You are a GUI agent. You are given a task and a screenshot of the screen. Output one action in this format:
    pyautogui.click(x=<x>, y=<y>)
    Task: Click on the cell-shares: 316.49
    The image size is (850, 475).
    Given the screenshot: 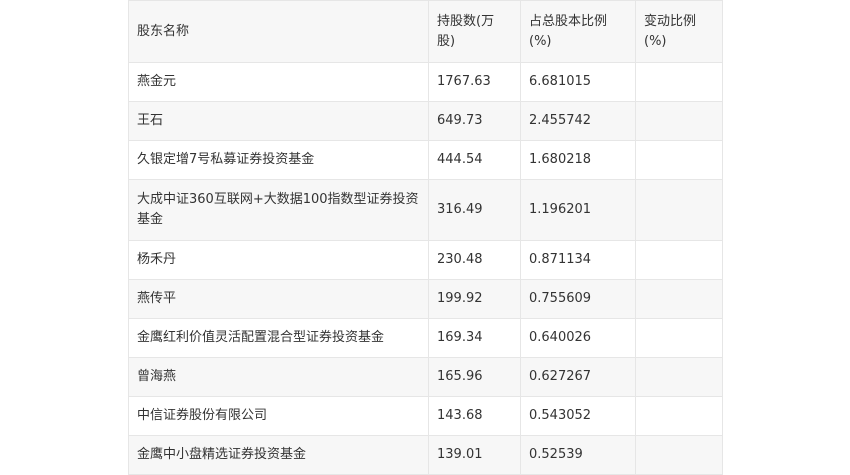 What is the action you would take?
    pyautogui.click(x=474, y=210)
    